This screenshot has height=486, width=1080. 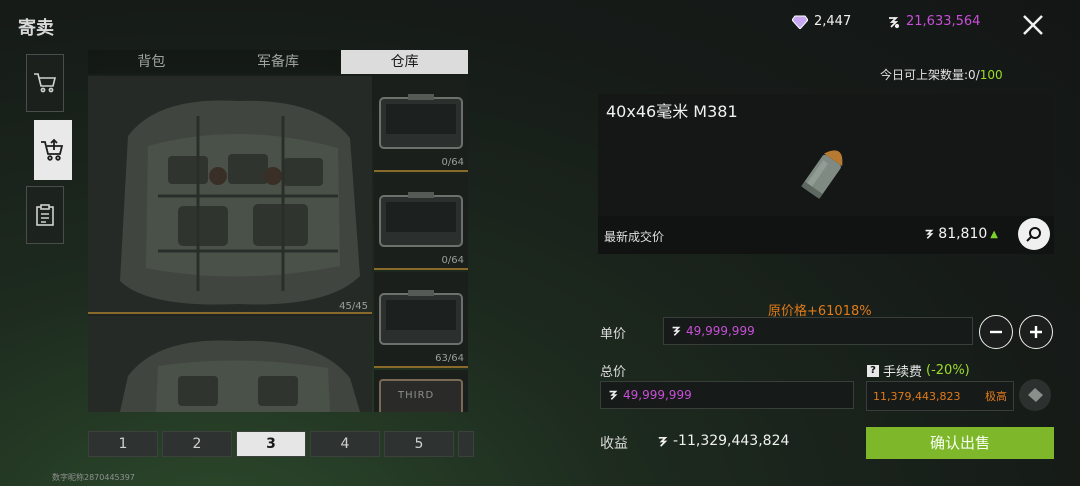 I want to click on tab-armory: 军备库, so click(x=278, y=62).